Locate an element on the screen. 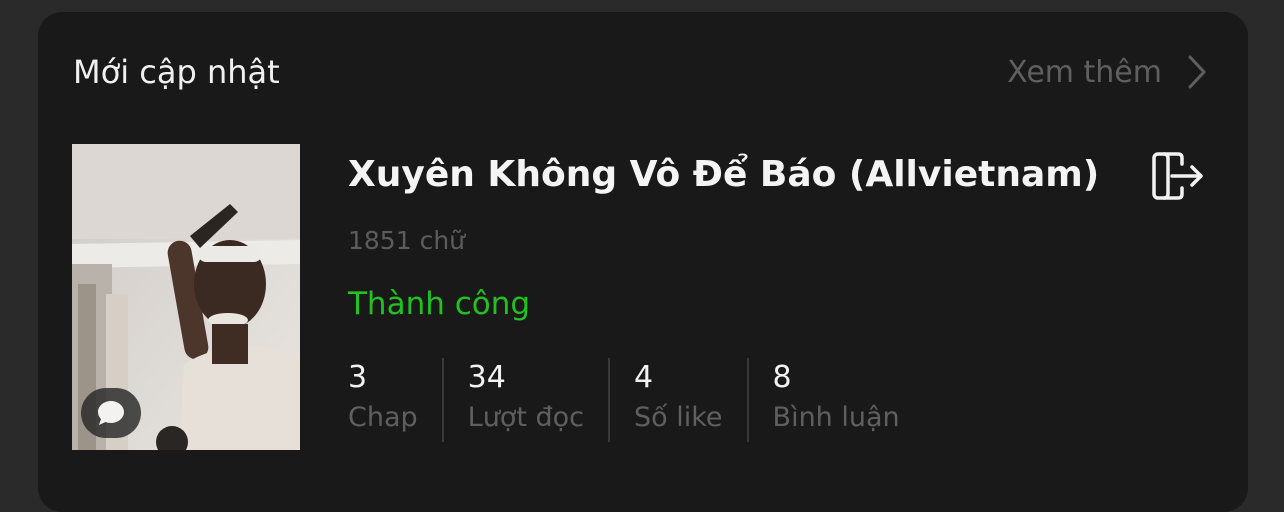 Image resolution: width=1284 pixels, height=512 pixels. story-title: Xuyên Không Vô Để Báo (Allvietnam) is located at coordinates (723, 175).